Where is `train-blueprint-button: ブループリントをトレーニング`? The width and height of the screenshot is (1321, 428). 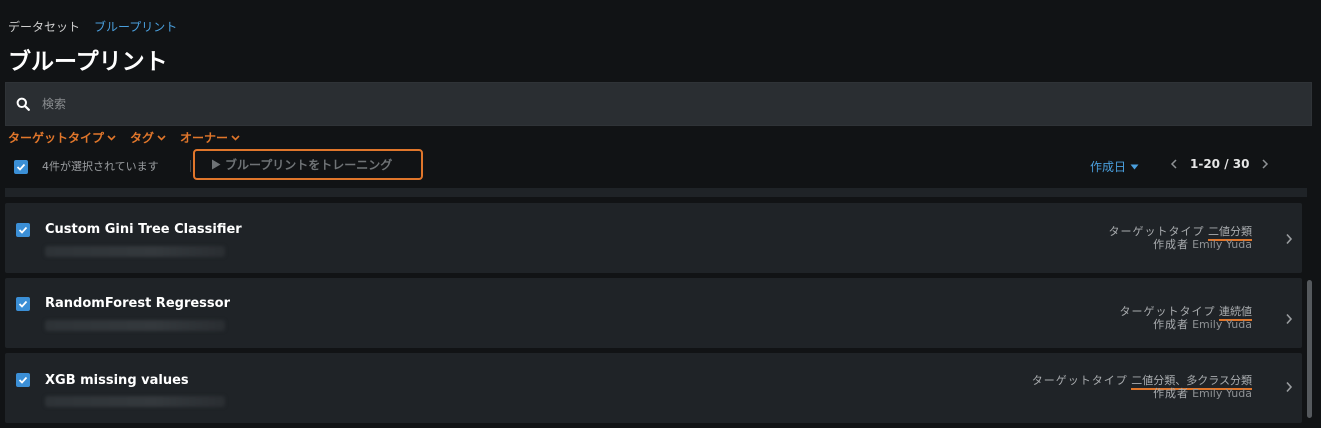
train-blueprint-button: ブループリントをトレーニング is located at coordinates (308, 164).